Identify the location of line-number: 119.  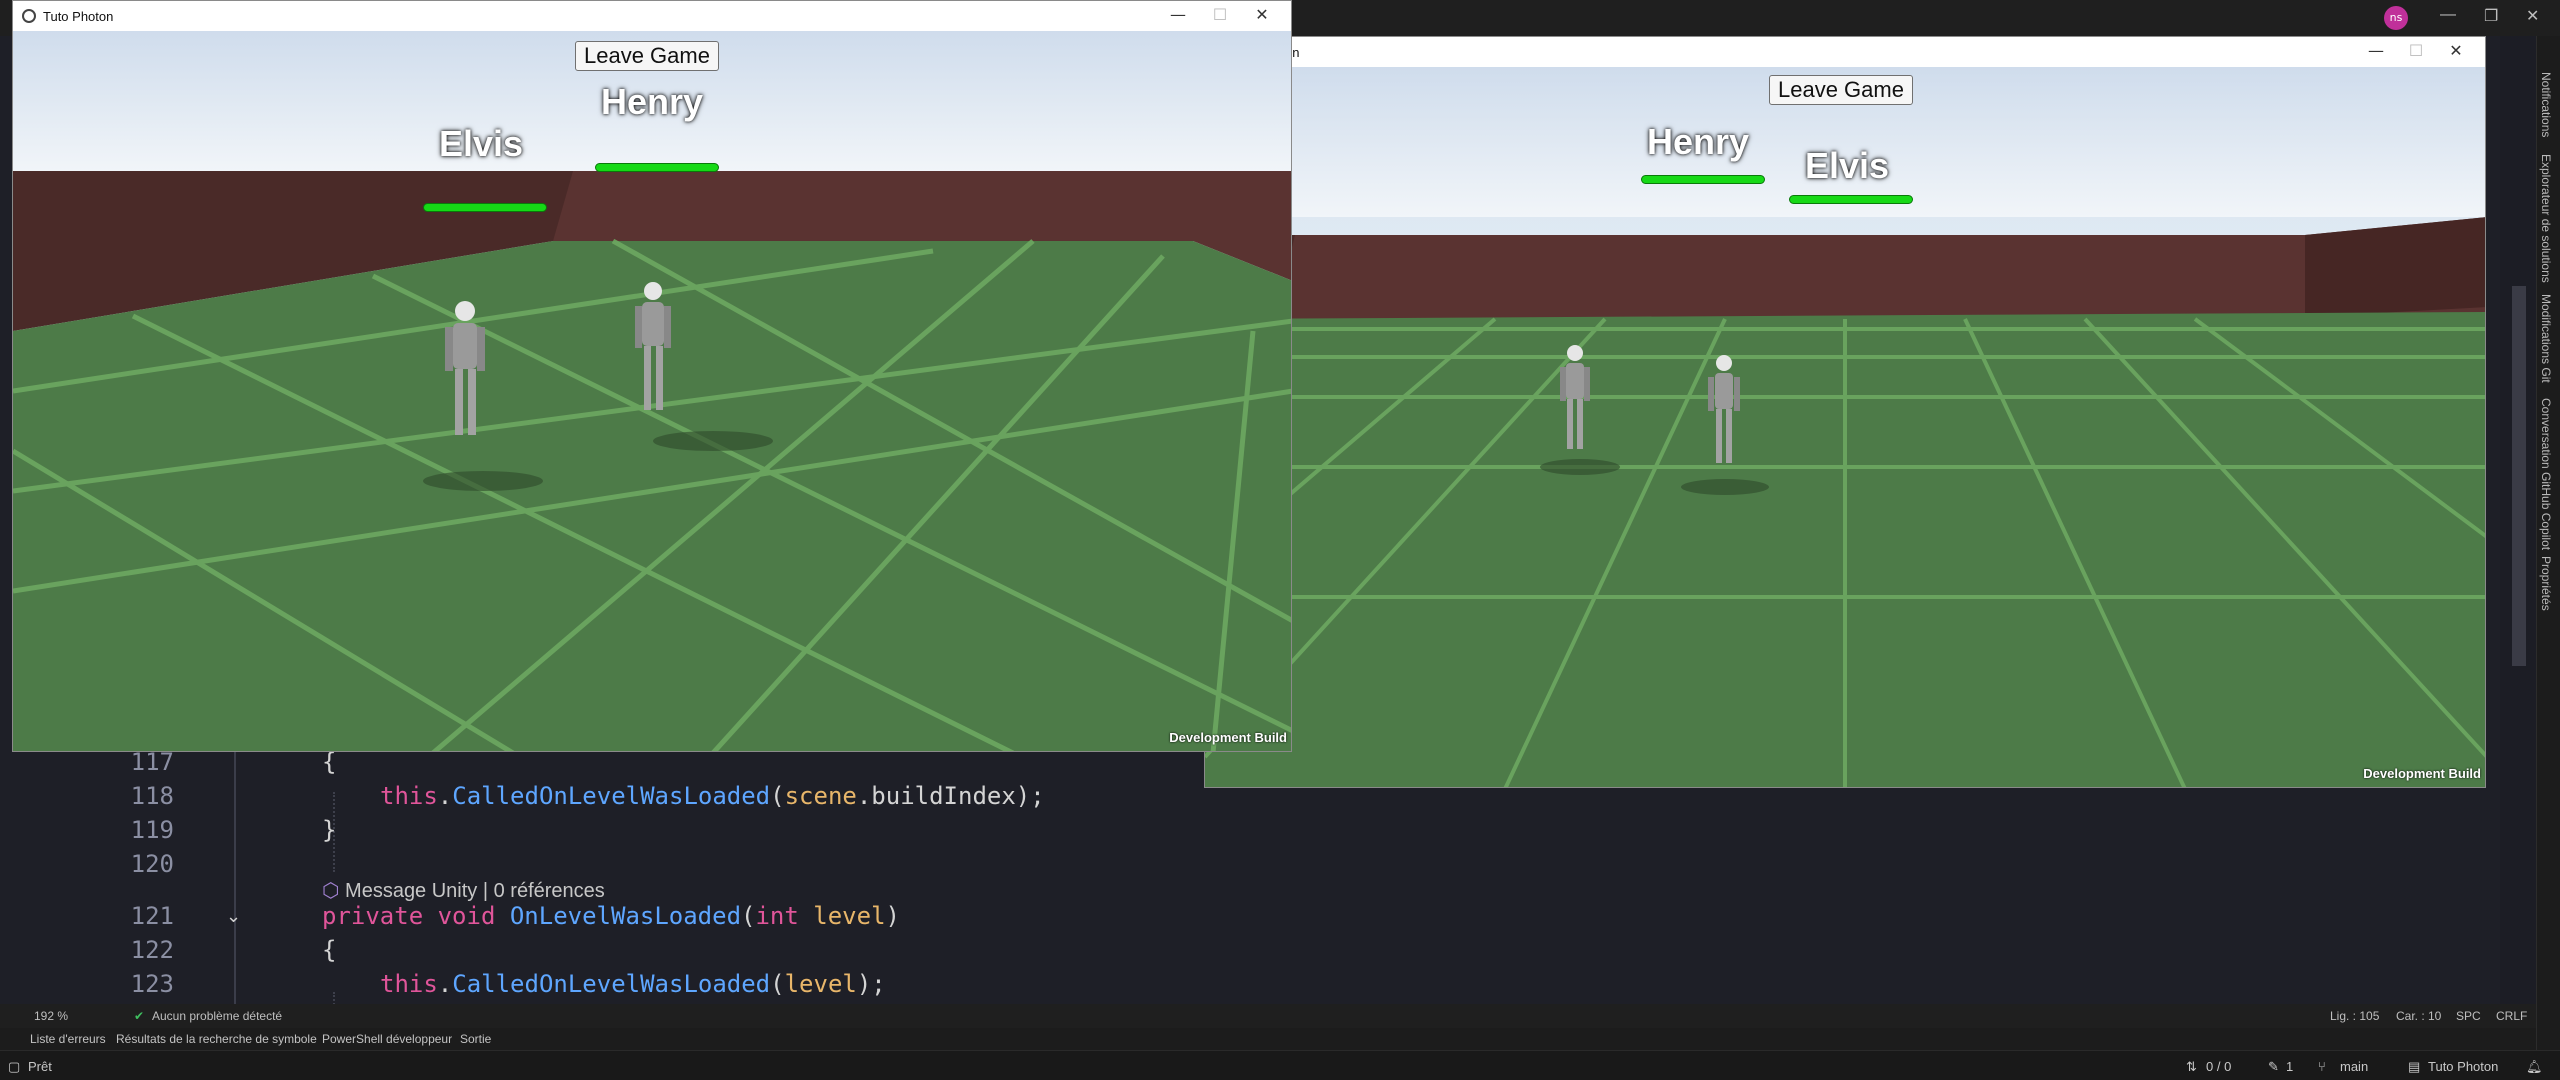
(152, 830).